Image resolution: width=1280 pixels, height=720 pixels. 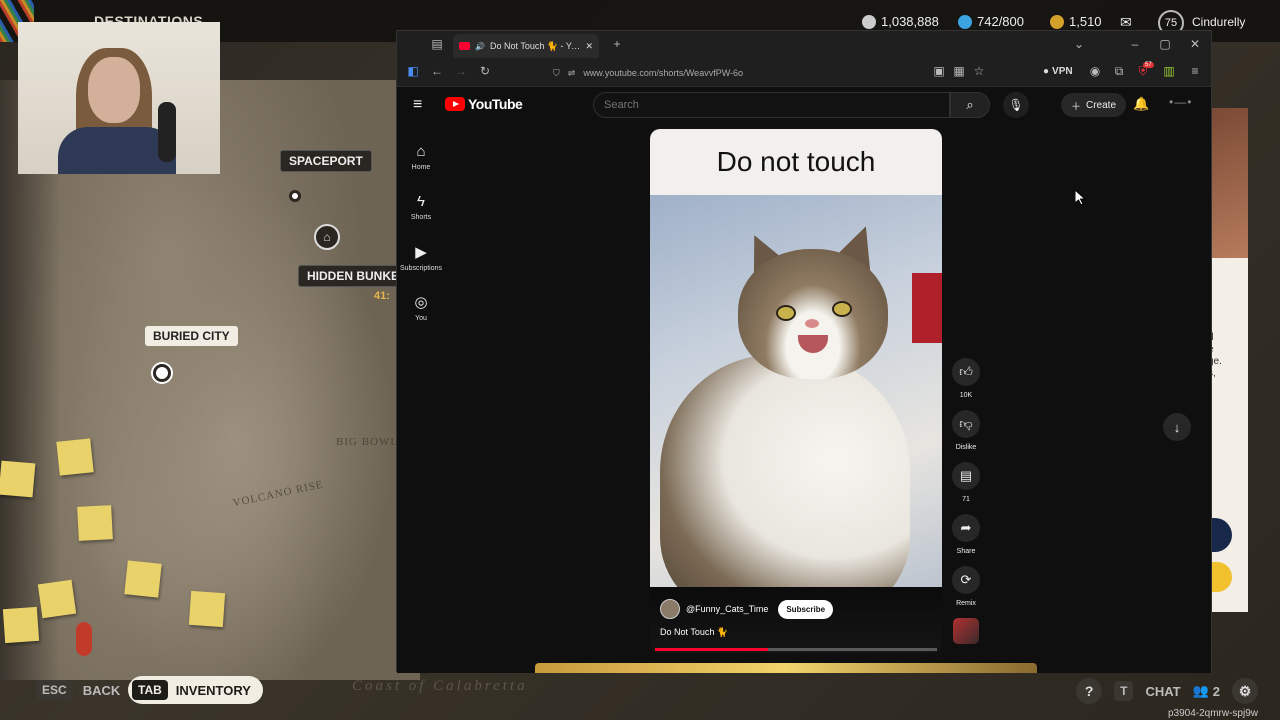 I want to click on home-icon: ⌂, so click(x=421, y=151).